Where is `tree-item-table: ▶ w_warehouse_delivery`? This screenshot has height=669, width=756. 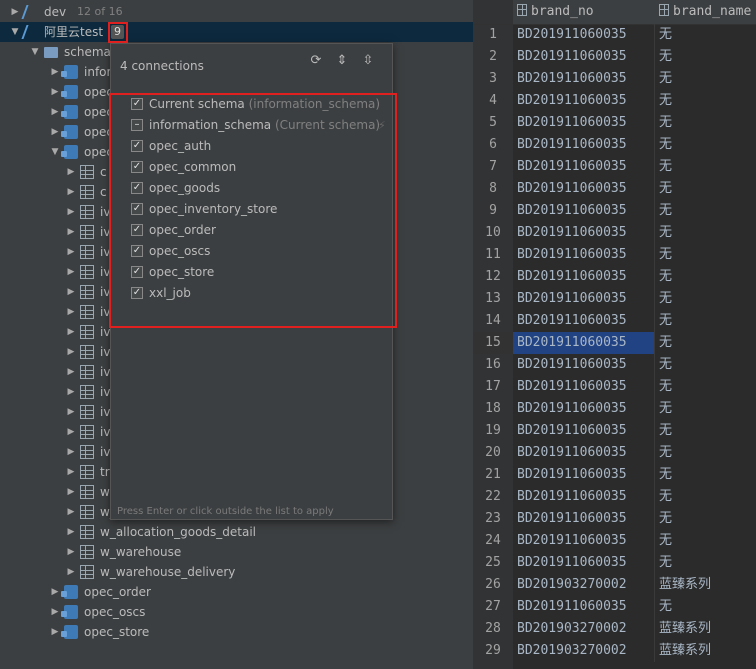
tree-item-table: ▶ w_warehouse_delivery is located at coordinates (236, 572).